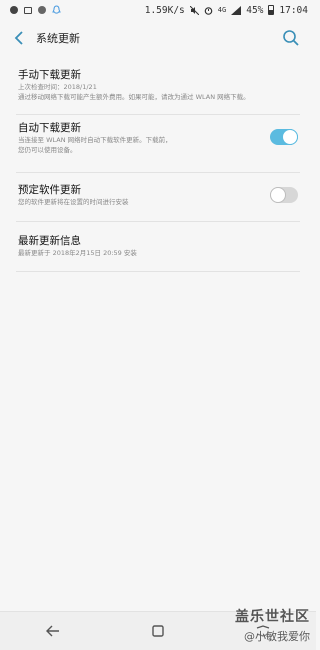 This screenshot has height=650, width=320. Describe the element at coordinates (208, 10) in the screenshot. I see `alarm-icon` at that location.